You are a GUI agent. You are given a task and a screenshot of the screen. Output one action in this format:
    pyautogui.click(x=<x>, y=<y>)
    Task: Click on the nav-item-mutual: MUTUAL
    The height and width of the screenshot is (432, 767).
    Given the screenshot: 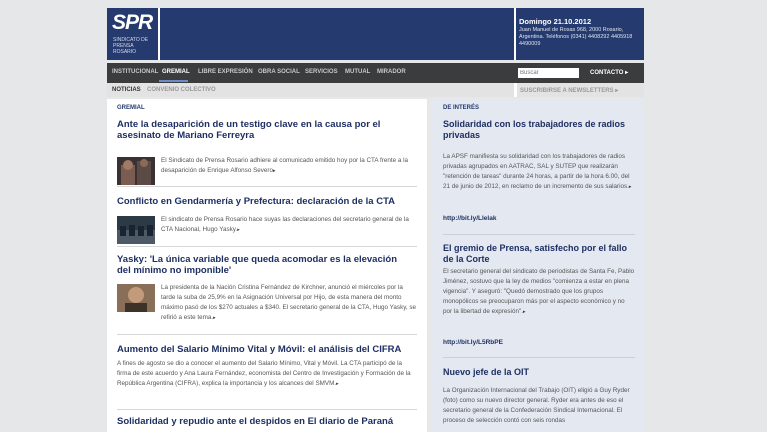 What is the action you would take?
    pyautogui.click(x=357, y=72)
    